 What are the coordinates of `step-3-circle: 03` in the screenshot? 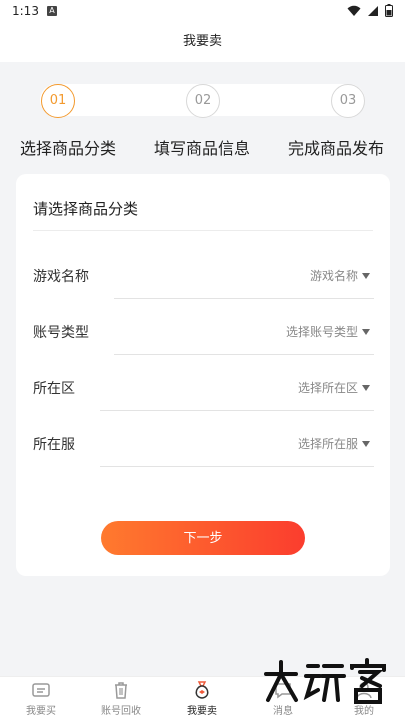 It's located at (348, 101).